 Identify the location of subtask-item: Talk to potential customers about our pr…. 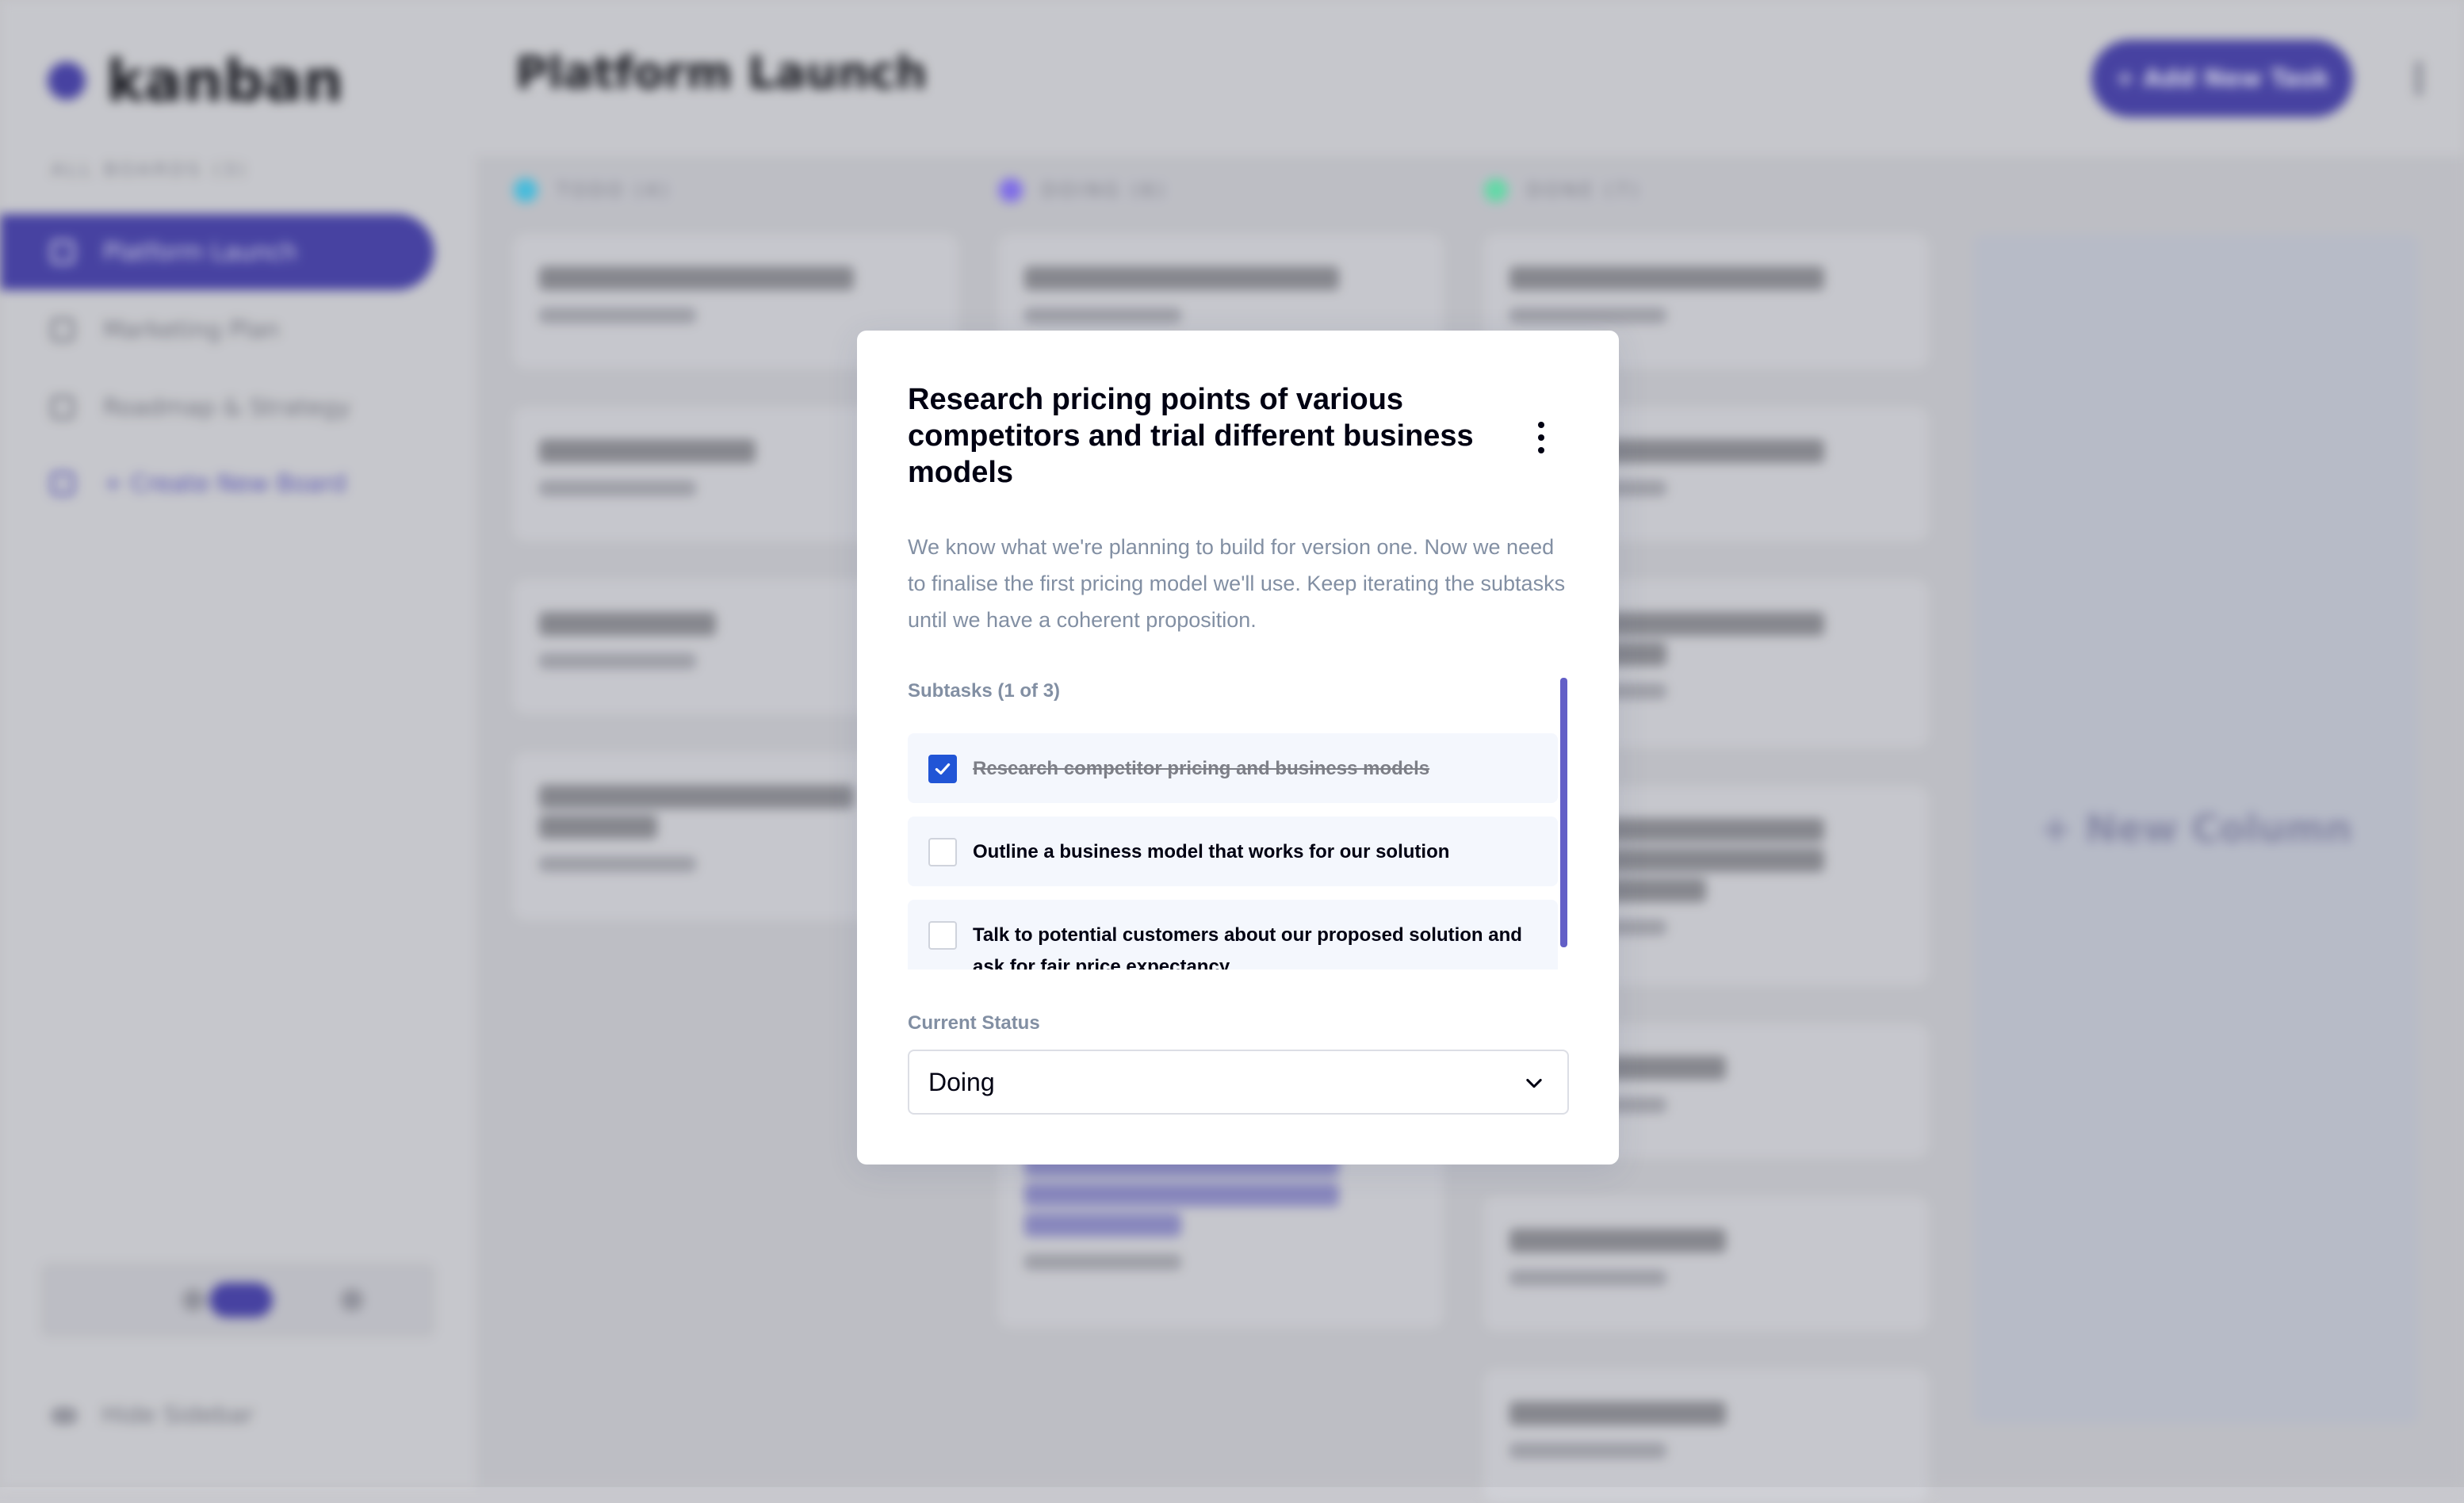
(1233, 934).